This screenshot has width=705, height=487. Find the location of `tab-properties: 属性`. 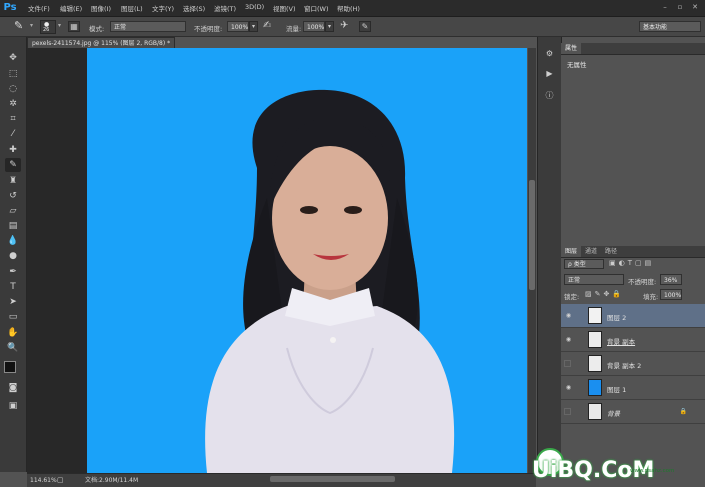

tab-properties: 属性 is located at coordinates (571, 48).